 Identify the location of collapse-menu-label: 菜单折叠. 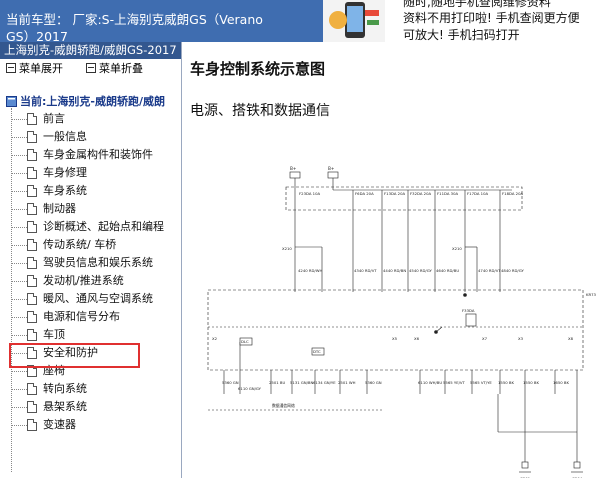
(121, 68).